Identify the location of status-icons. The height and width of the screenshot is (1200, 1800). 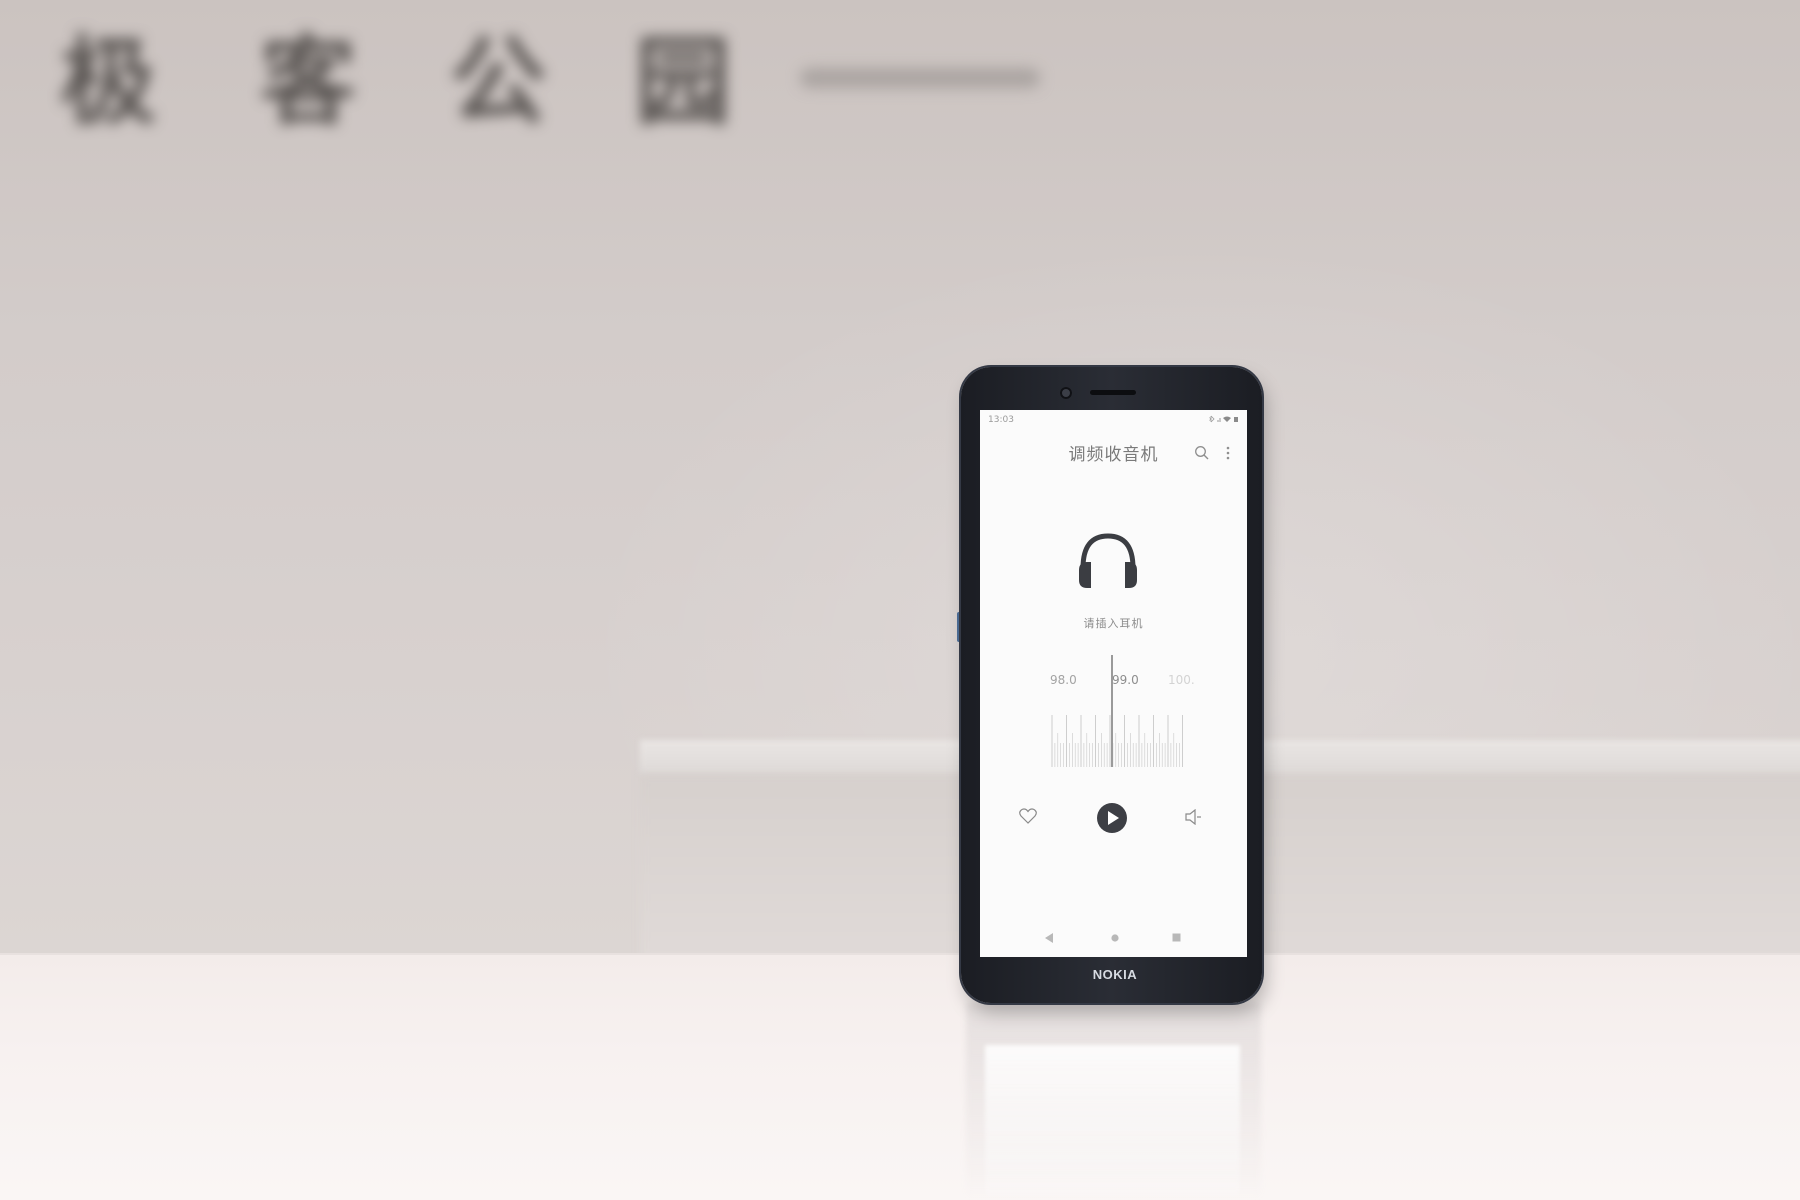
(1224, 419).